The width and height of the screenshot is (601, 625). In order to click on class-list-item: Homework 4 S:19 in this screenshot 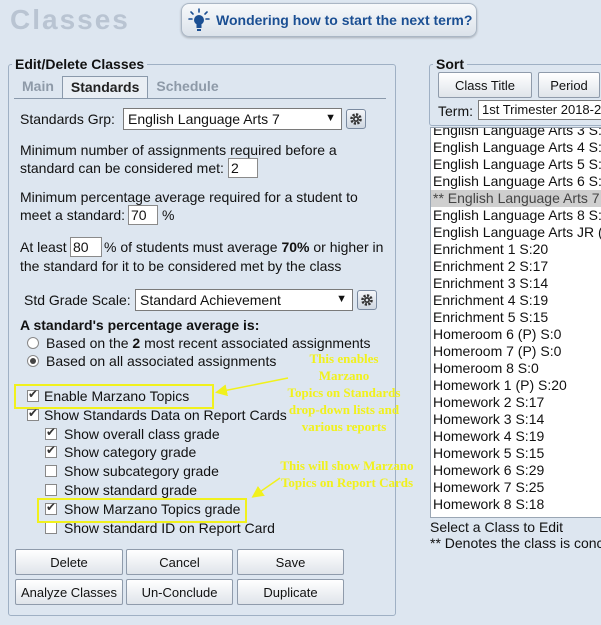, I will do `click(516, 436)`.